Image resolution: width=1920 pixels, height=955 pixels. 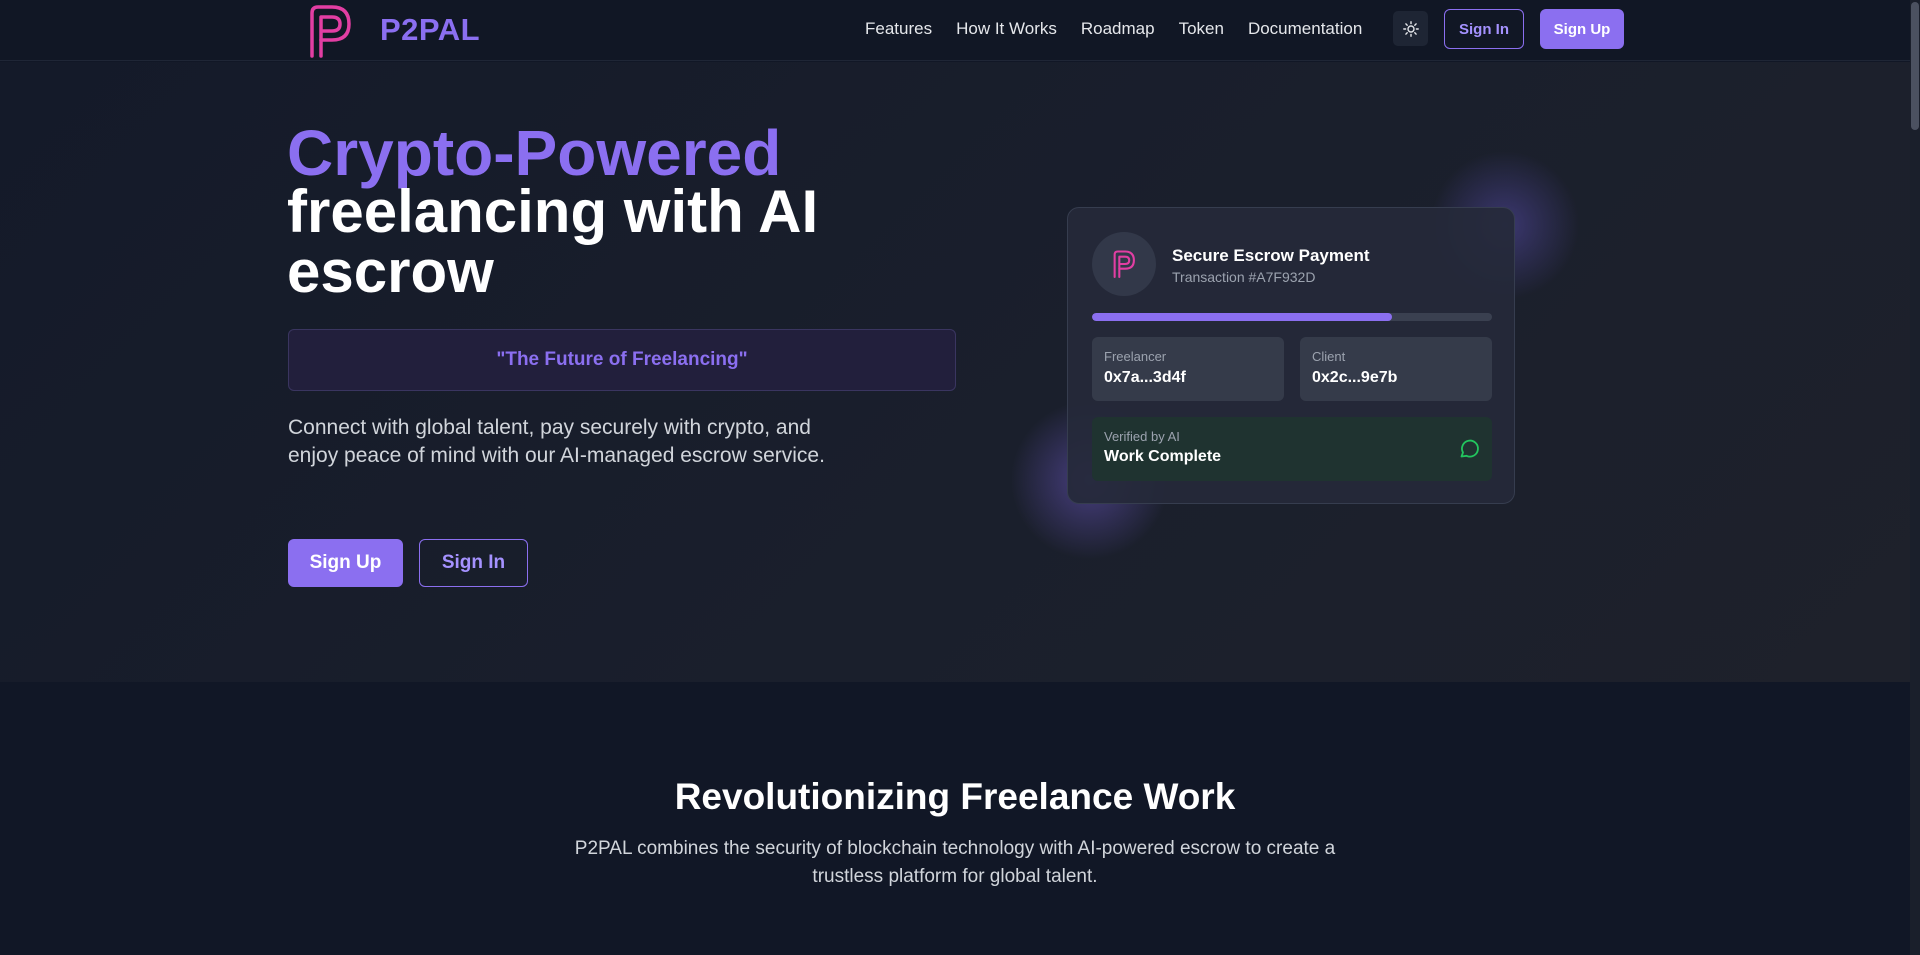 What do you see at coordinates (955, 796) in the screenshot?
I see `section-title: Revolutionizing Freelance Work` at bounding box center [955, 796].